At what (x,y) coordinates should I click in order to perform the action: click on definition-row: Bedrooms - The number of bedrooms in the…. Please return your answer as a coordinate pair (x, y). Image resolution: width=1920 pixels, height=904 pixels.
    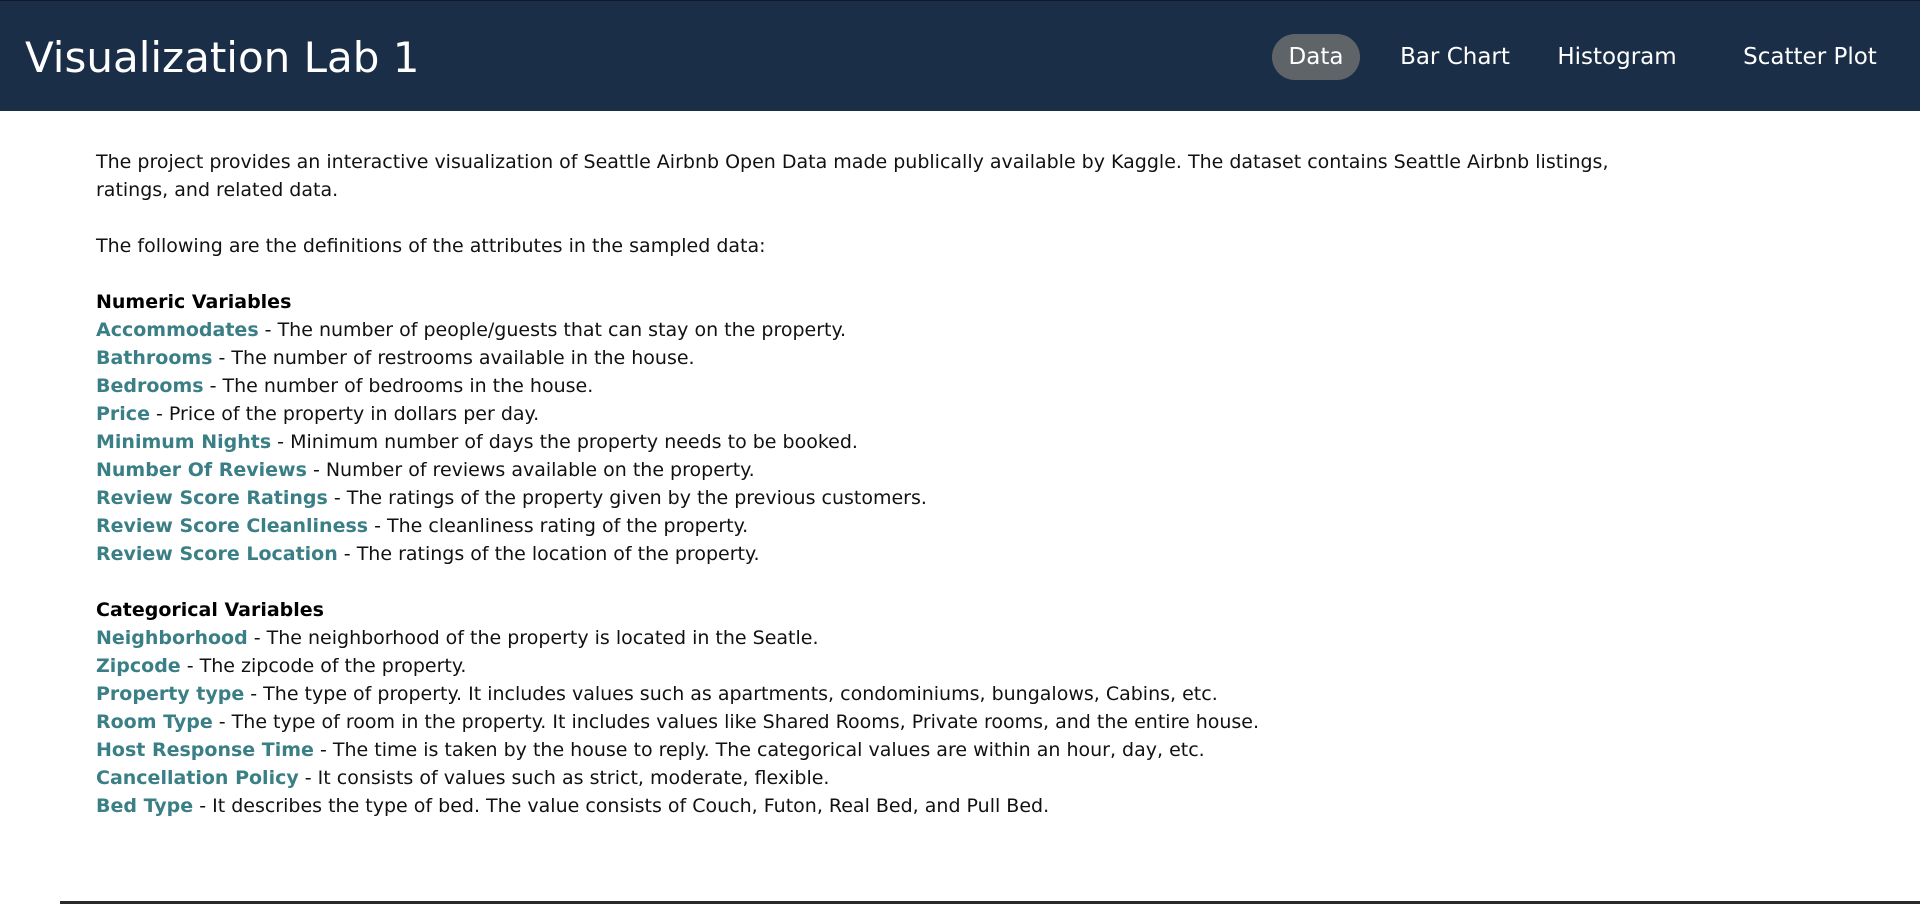
    Looking at the image, I should click on (876, 386).